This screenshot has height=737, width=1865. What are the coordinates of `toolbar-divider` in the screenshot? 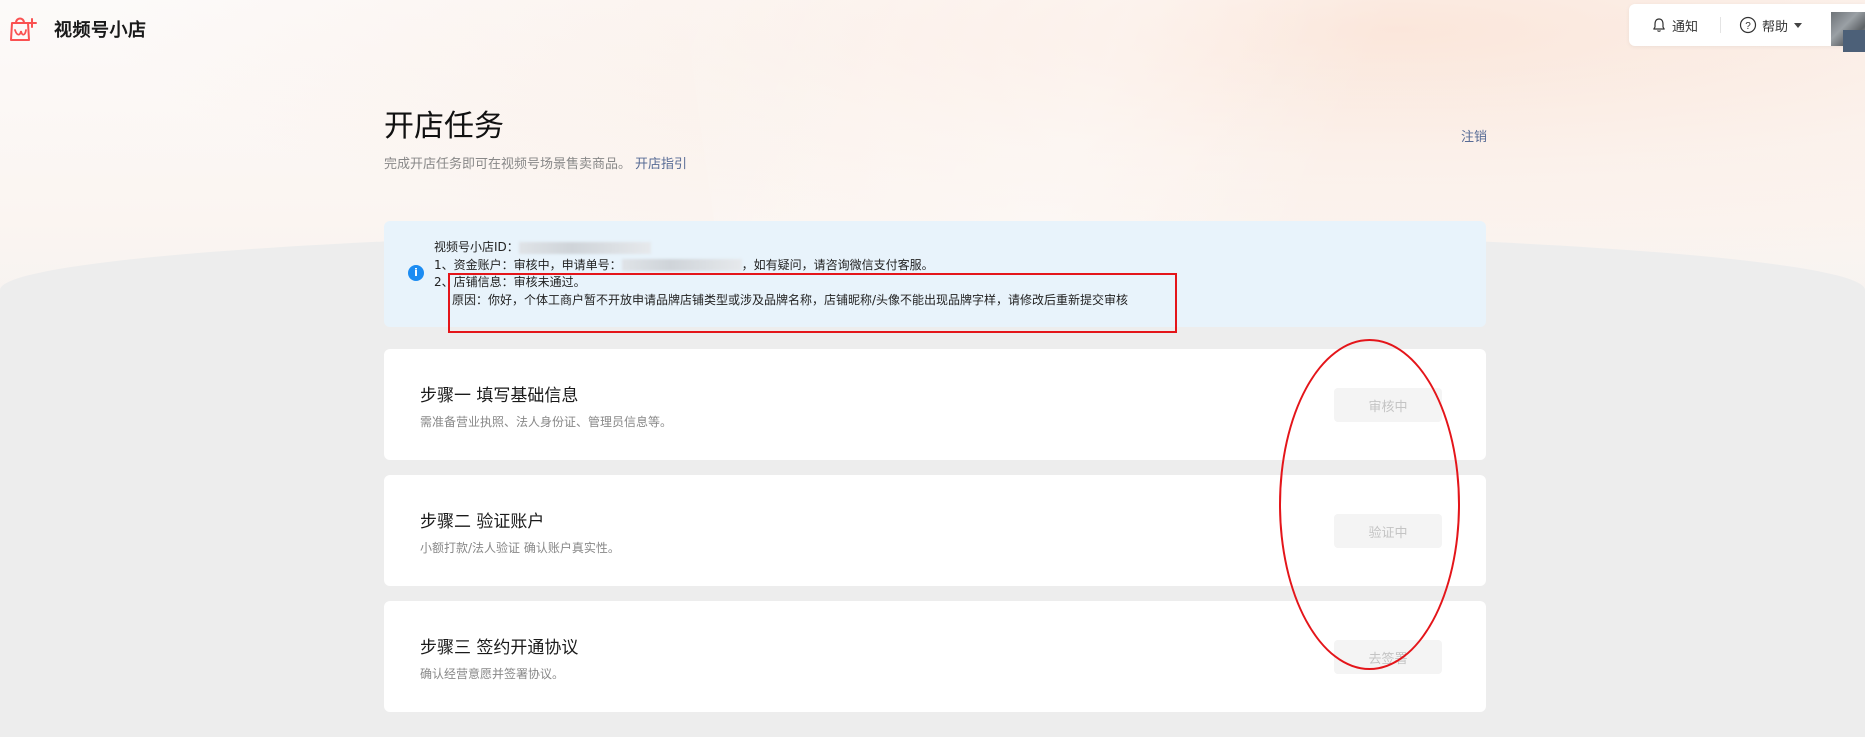 It's located at (1721, 25).